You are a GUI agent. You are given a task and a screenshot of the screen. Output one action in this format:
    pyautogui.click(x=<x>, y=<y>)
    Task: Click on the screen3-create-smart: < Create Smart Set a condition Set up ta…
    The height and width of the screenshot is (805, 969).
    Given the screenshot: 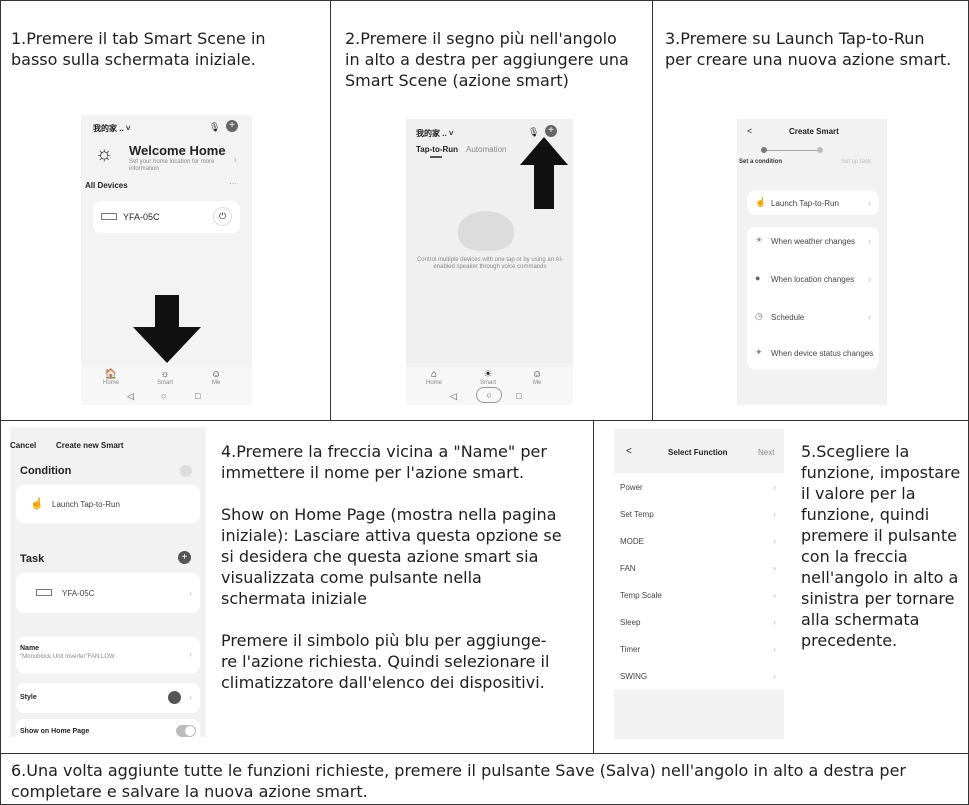 What is the action you would take?
    pyautogui.click(x=812, y=262)
    